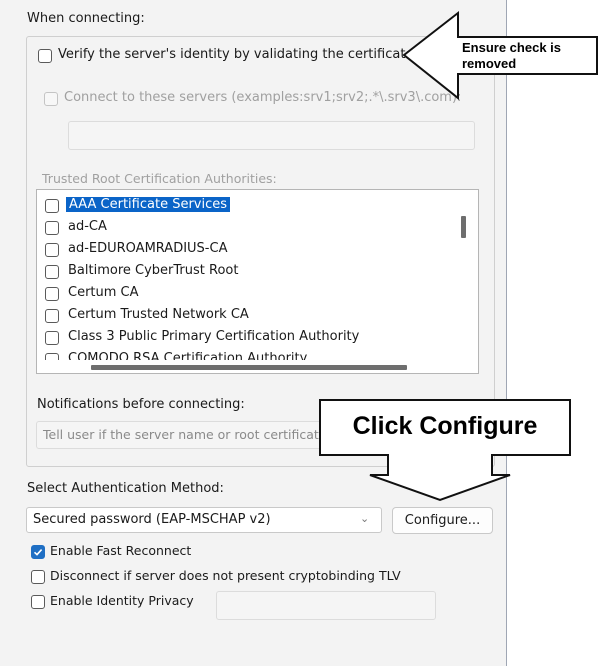  I want to click on arrow-down-text: Click Configure, so click(445, 426).